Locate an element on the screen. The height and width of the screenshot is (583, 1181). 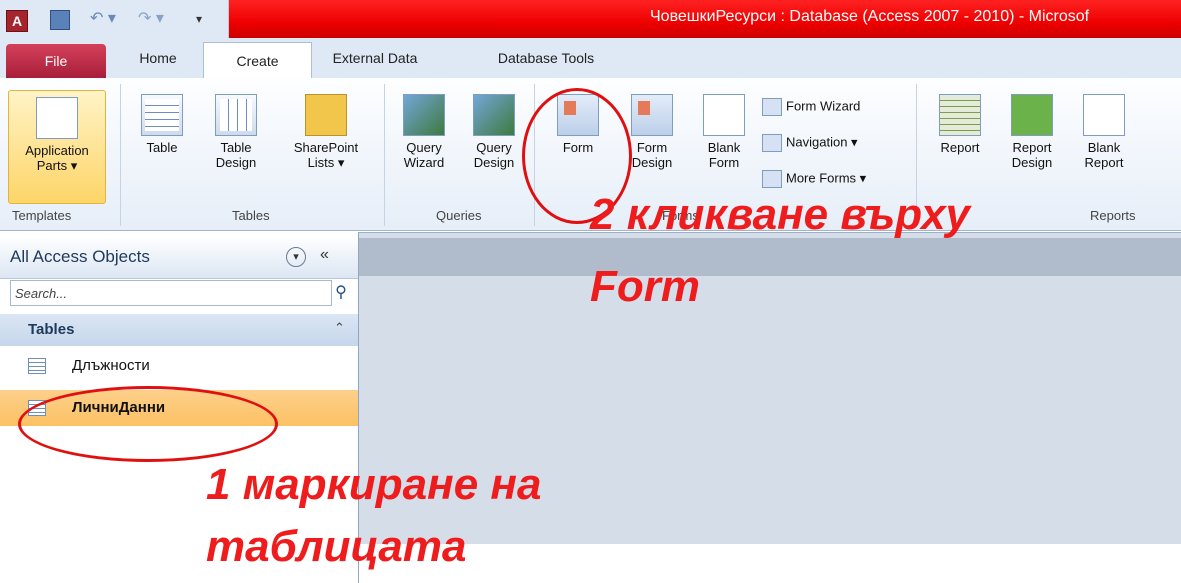
tables-group-header: Tables ⌃ is located at coordinates (179, 330).